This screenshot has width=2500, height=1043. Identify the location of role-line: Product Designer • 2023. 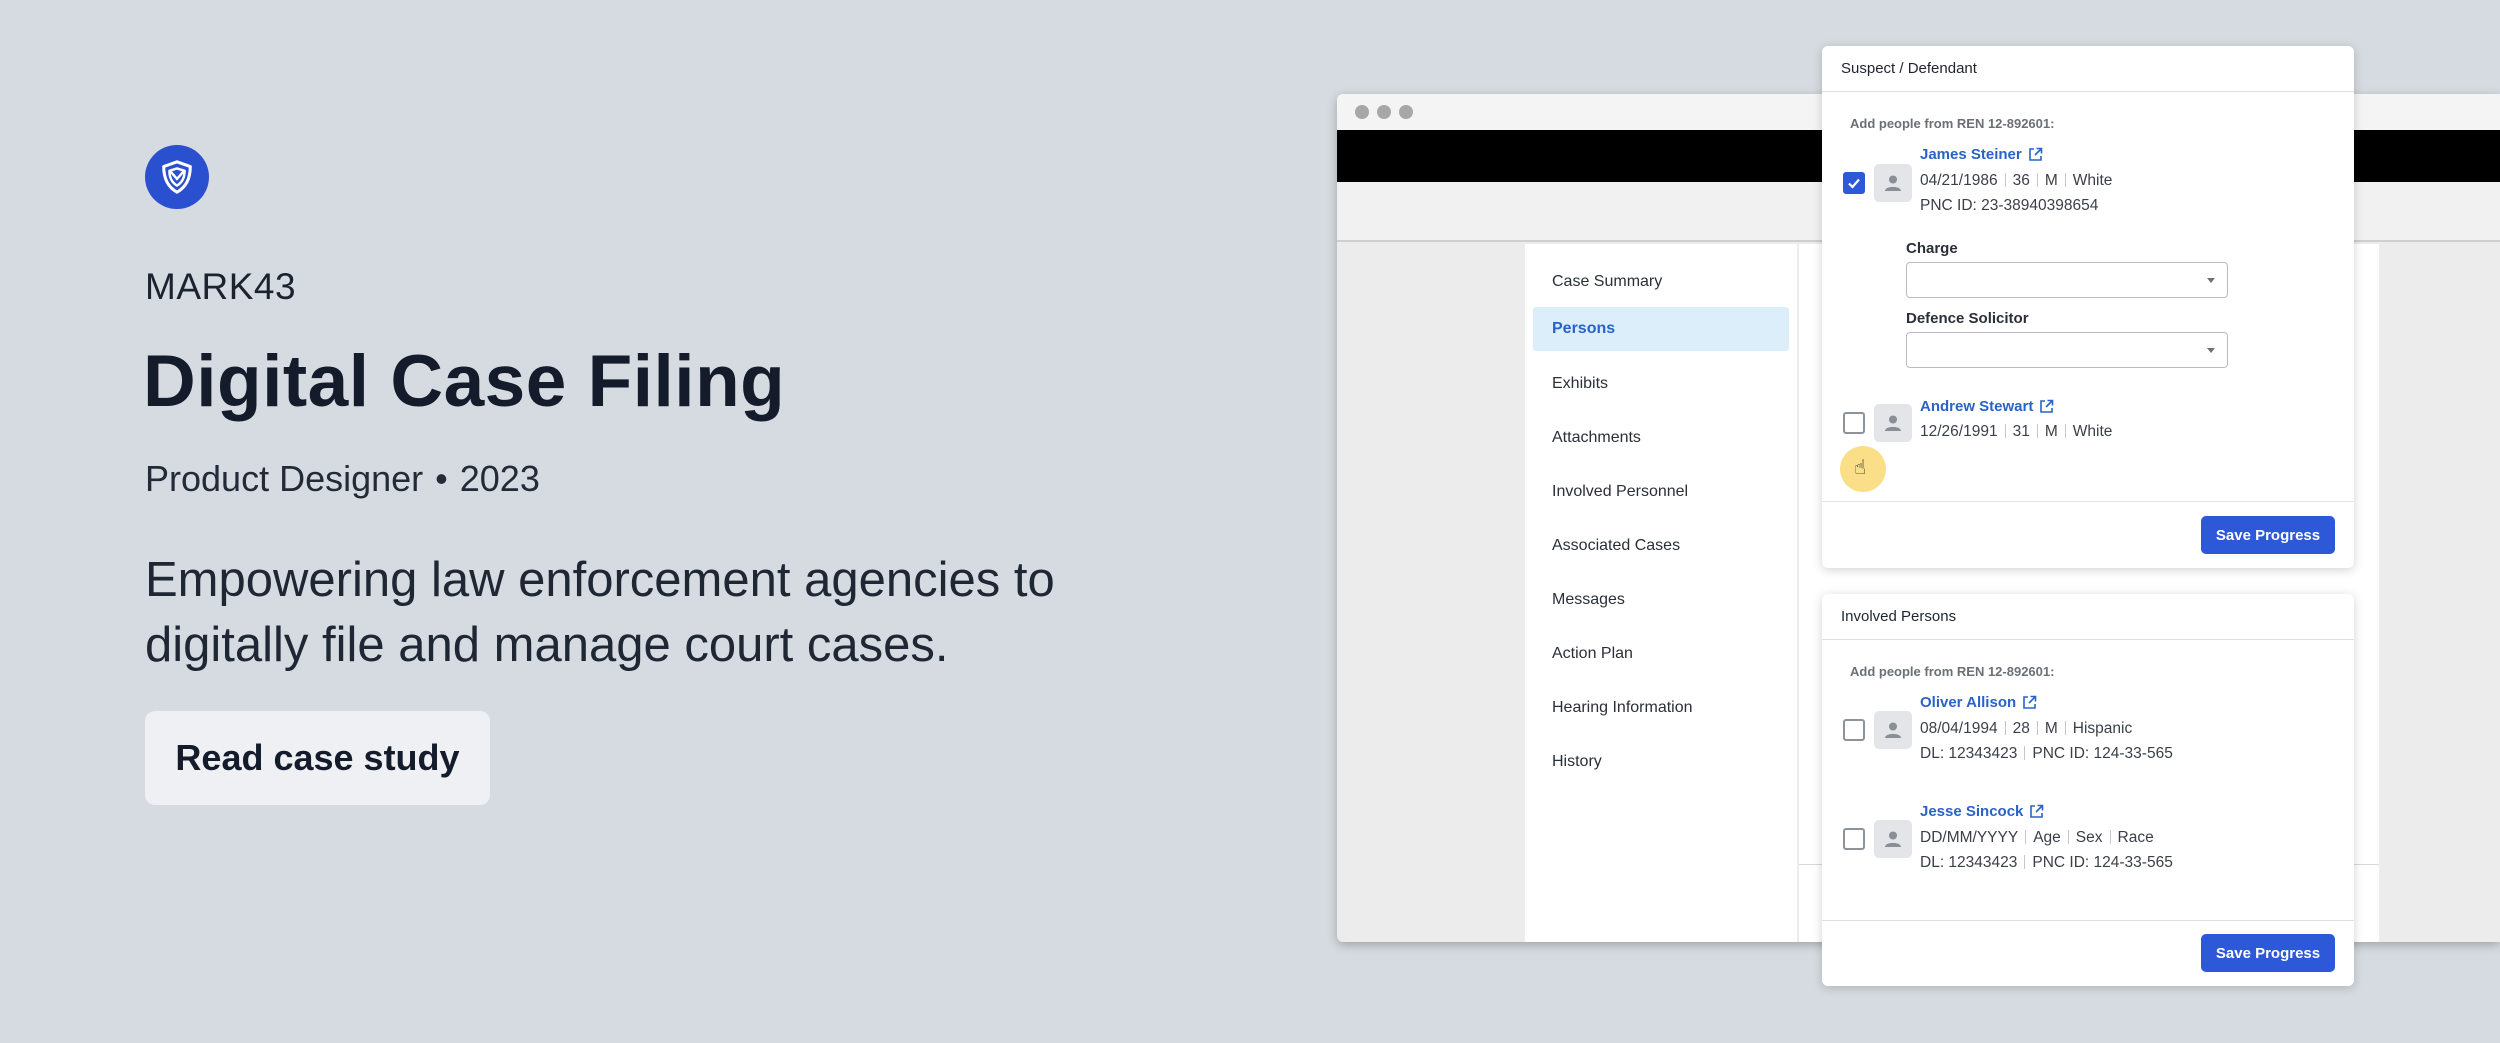
(342, 479).